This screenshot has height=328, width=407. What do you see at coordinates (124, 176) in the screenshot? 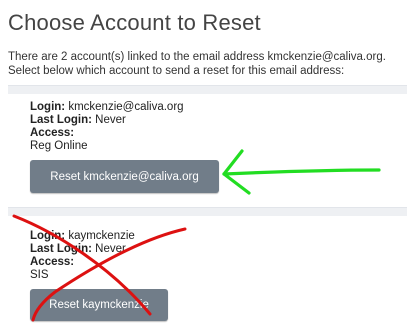
I see `reset-account-1-button: Reset kmckenzie@caliva.org` at bounding box center [124, 176].